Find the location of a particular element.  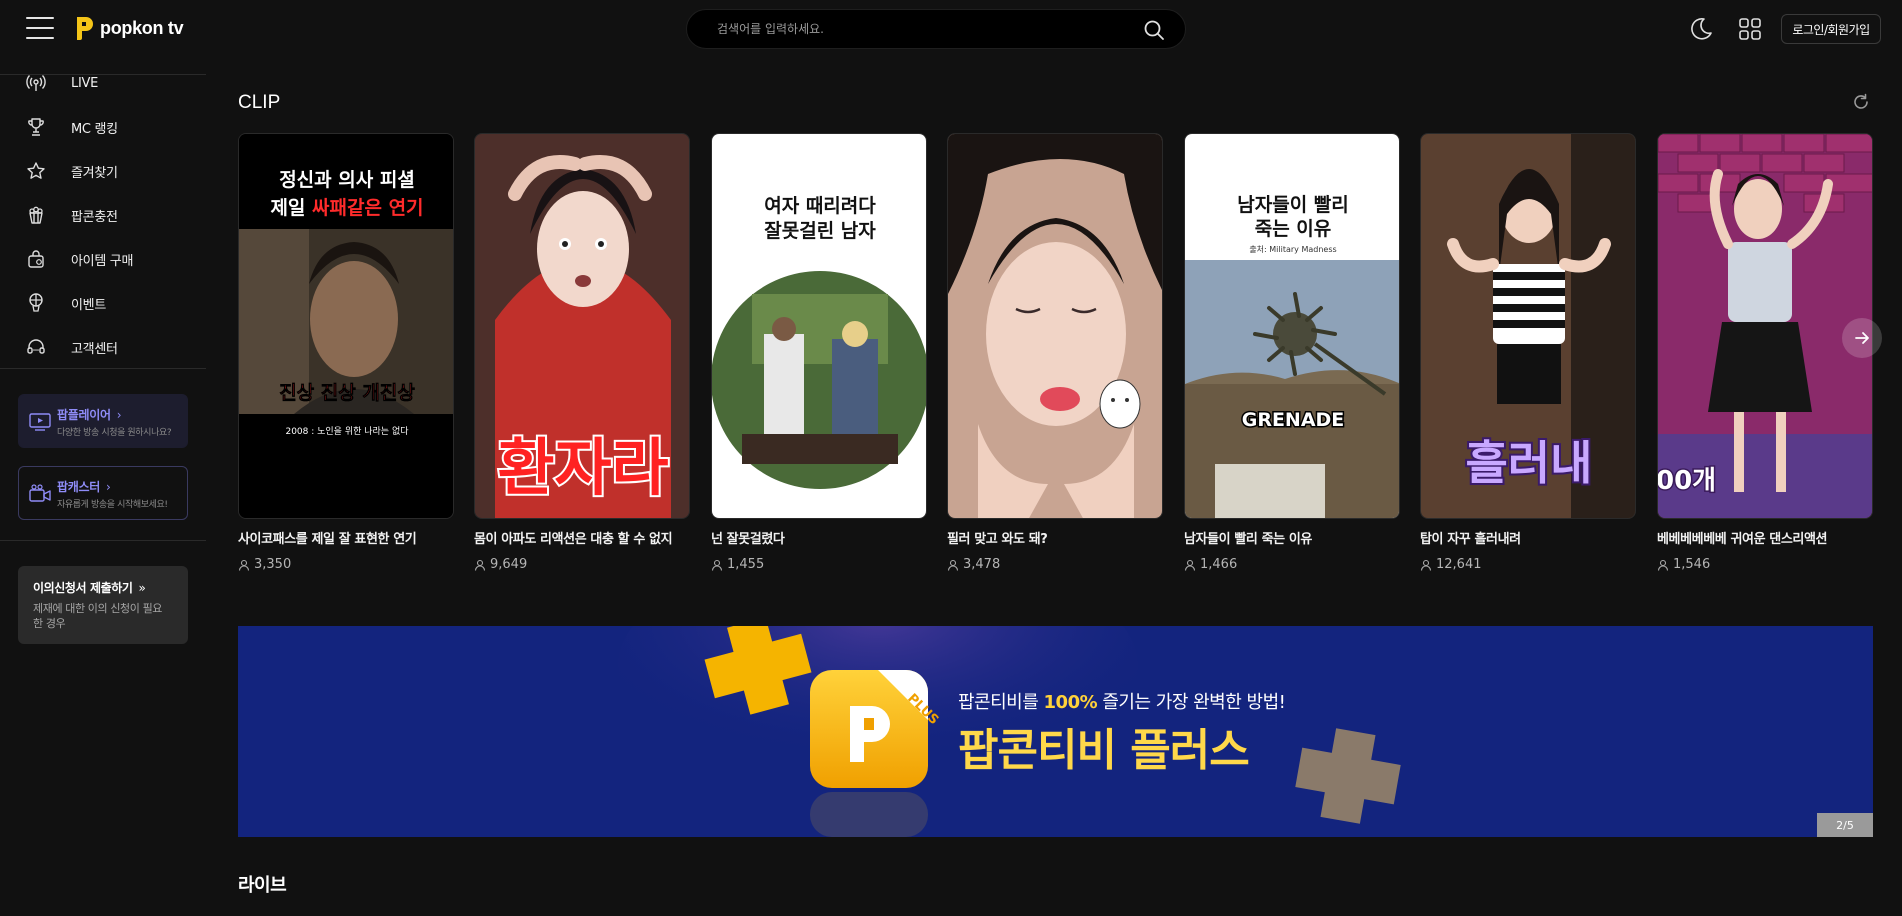

sidebar-item-label: 고객센터 is located at coordinates (94, 349).